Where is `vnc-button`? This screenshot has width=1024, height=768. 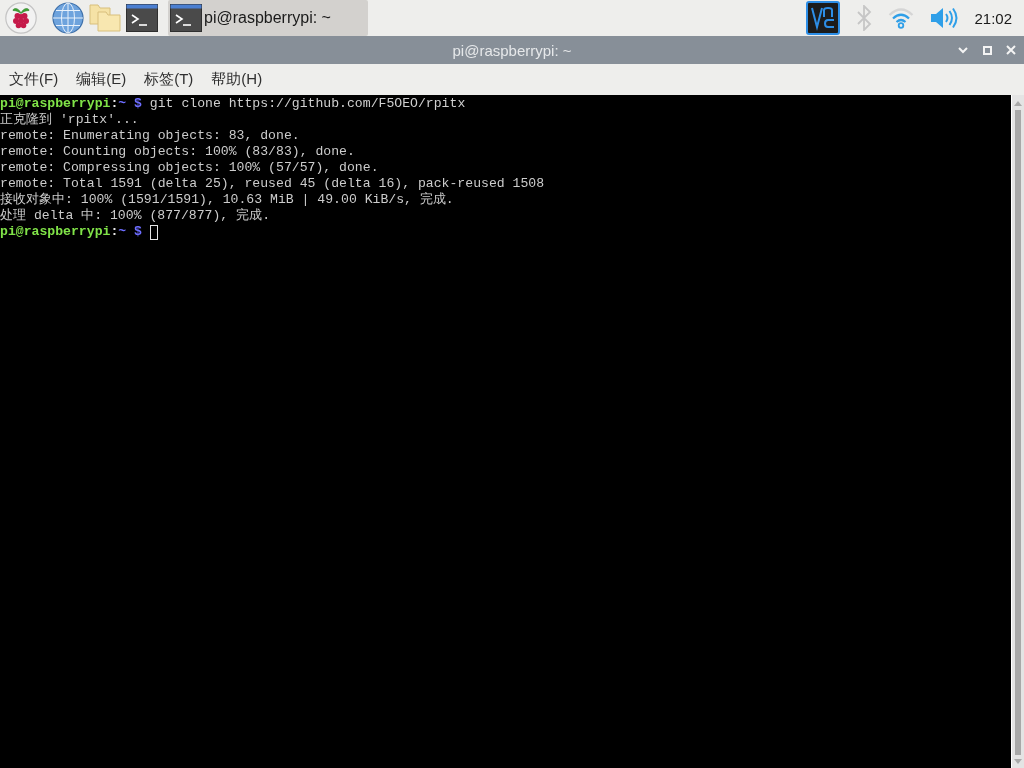
vnc-button is located at coordinates (823, 18).